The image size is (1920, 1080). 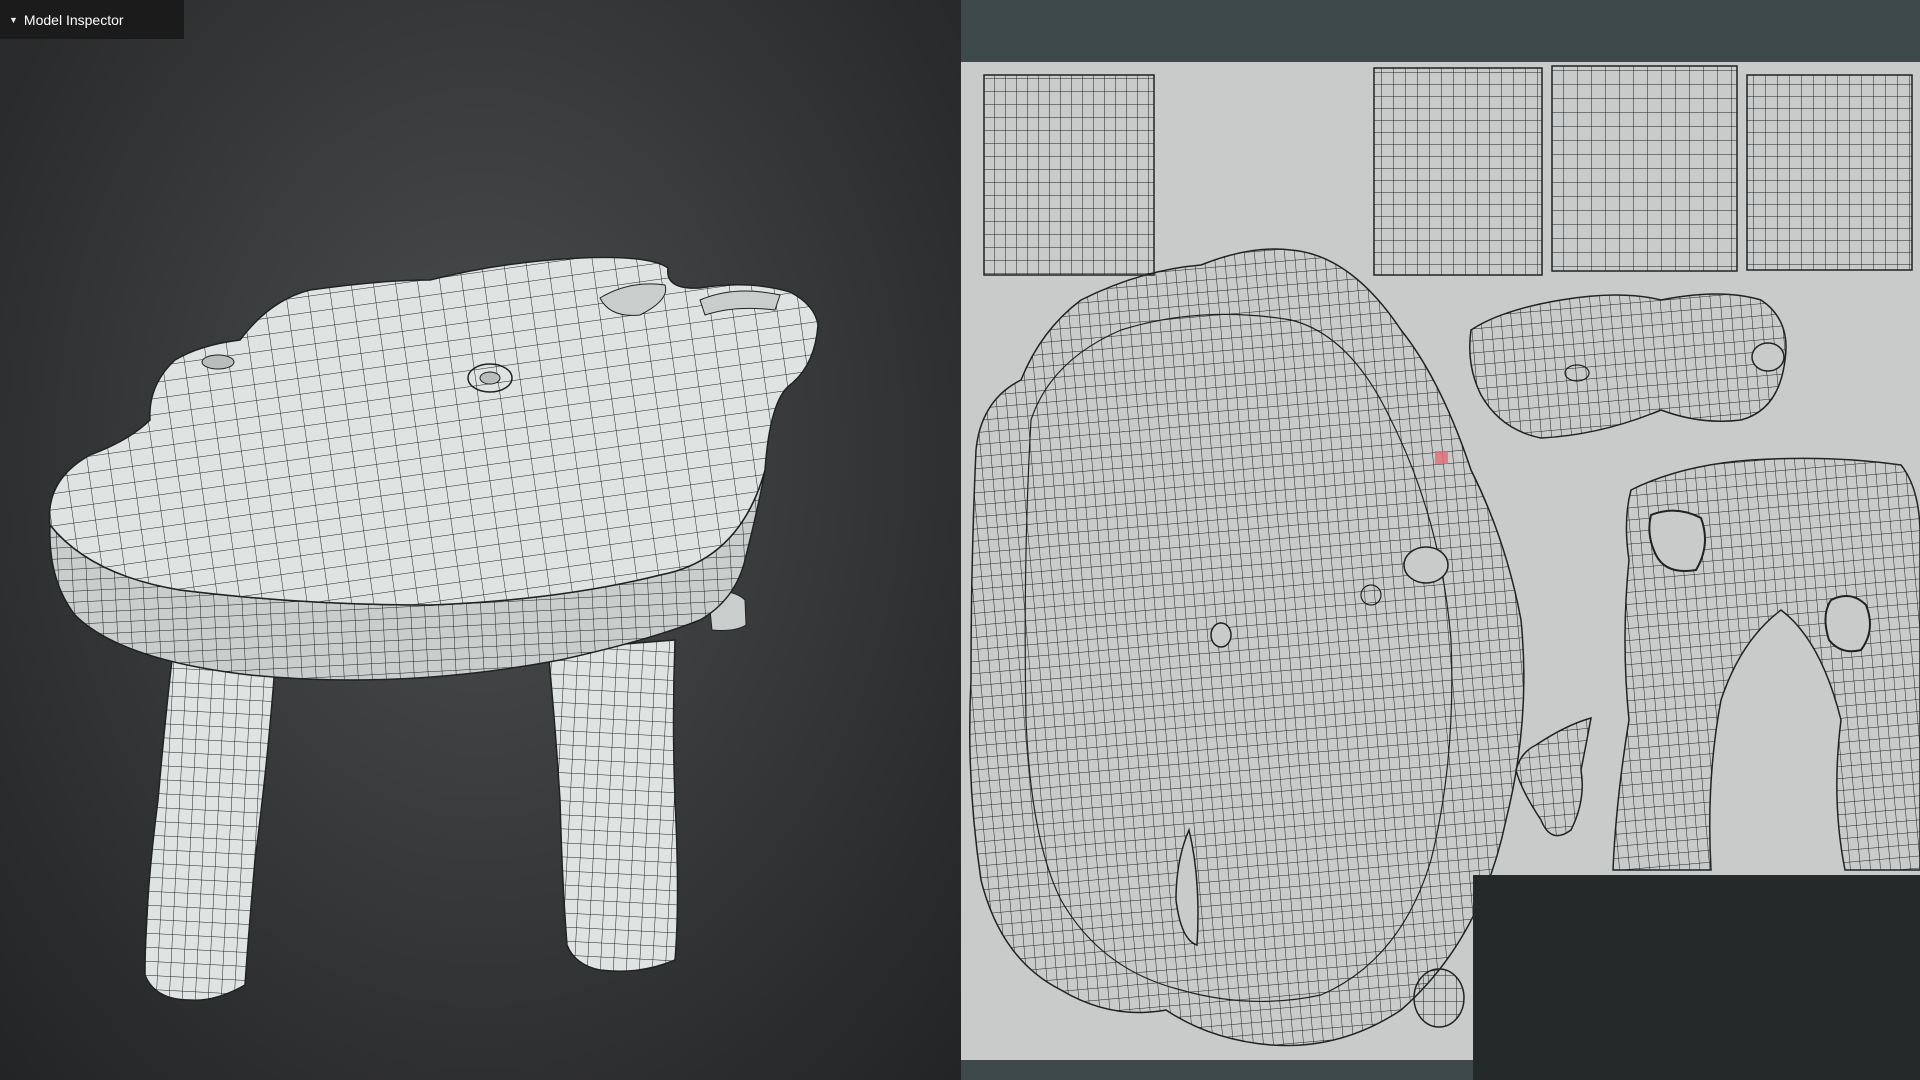 I want to click on uv-island-square, so click(x=1069, y=175).